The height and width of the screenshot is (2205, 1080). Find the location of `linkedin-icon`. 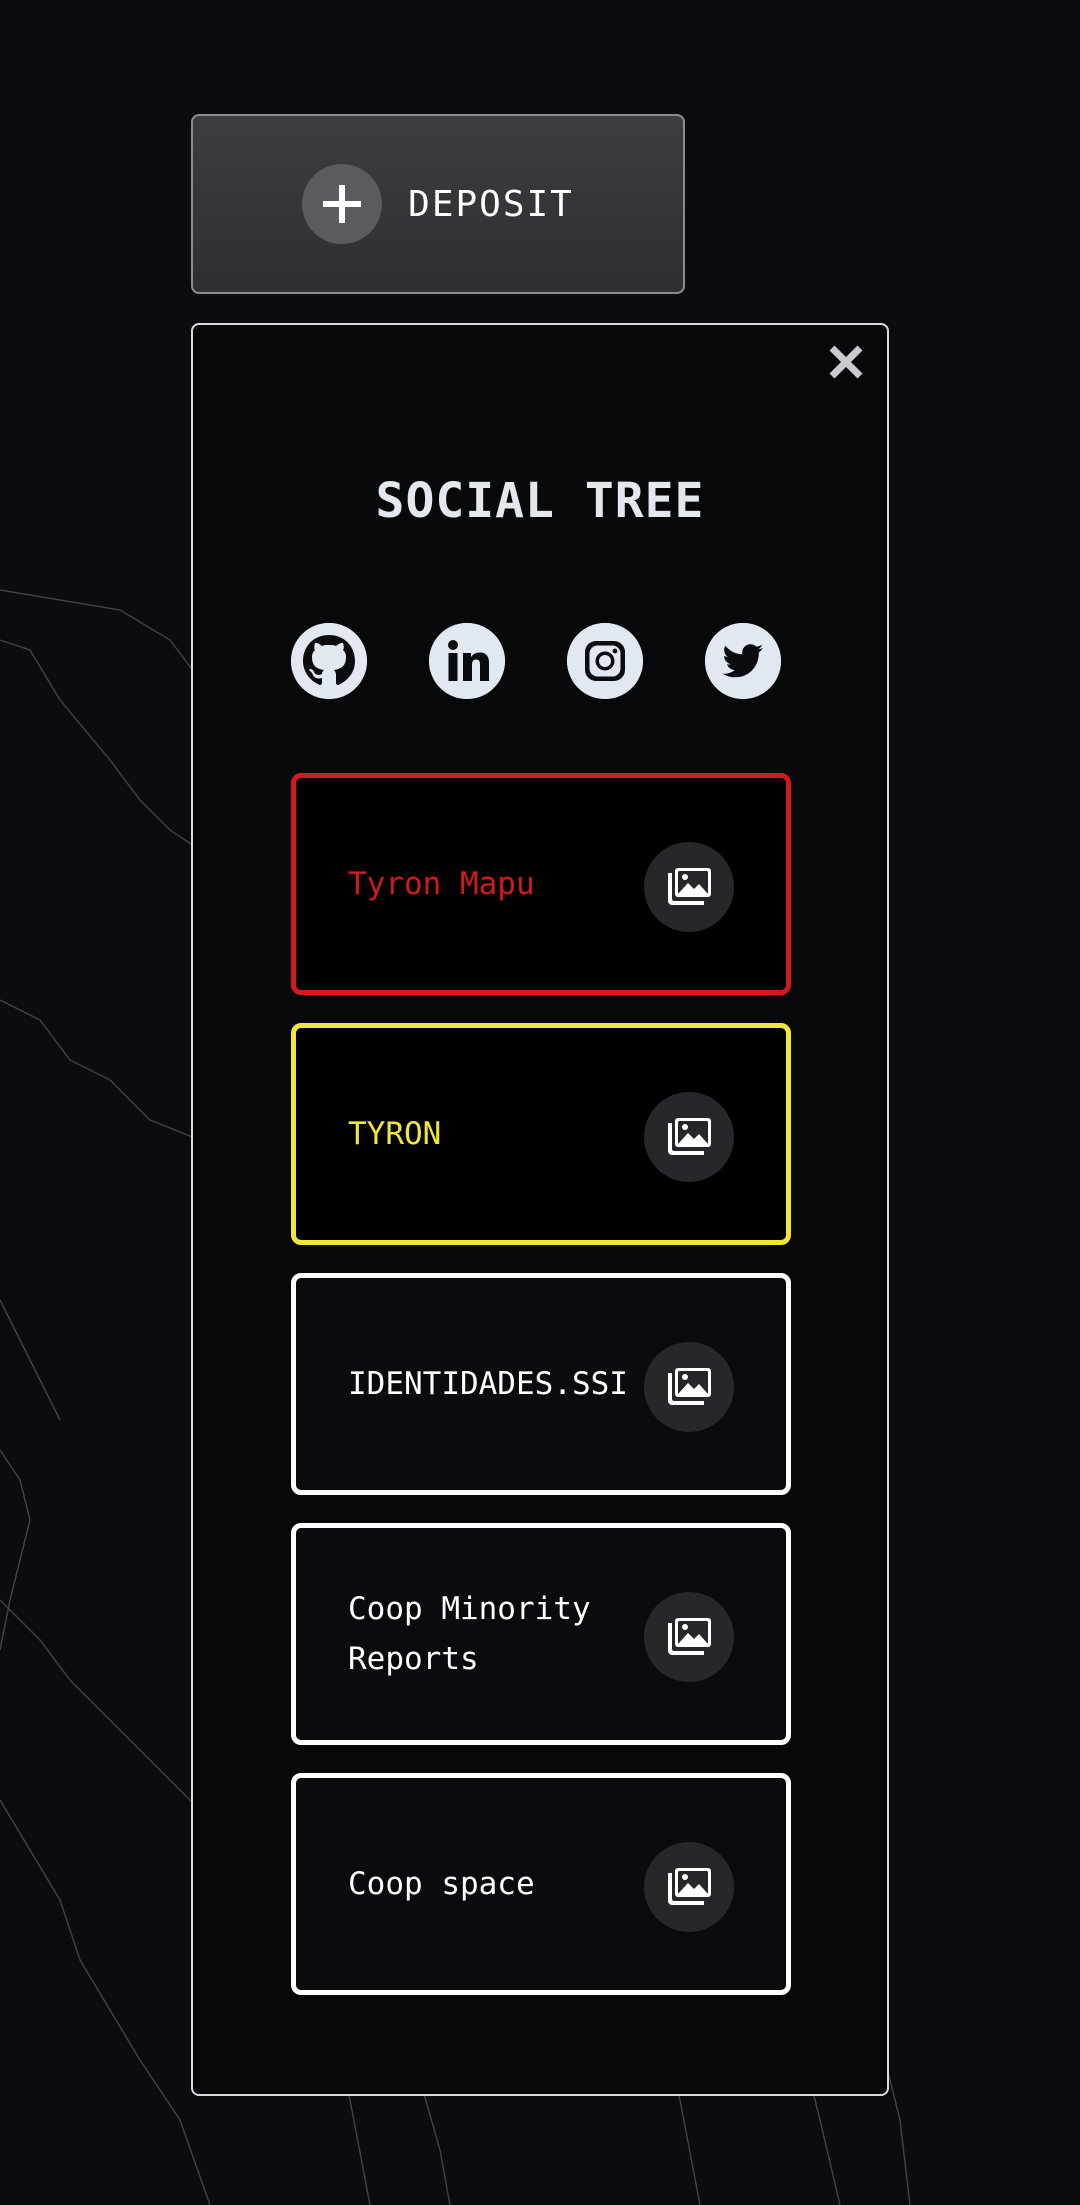

linkedin-icon is located at coordinates (467, 661).